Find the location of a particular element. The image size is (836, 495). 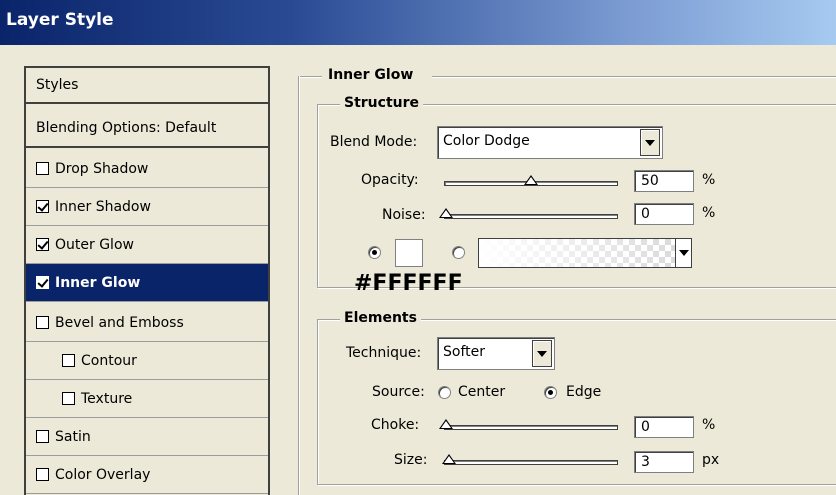

source-center-label: Center is located at coordinates (482, 392).